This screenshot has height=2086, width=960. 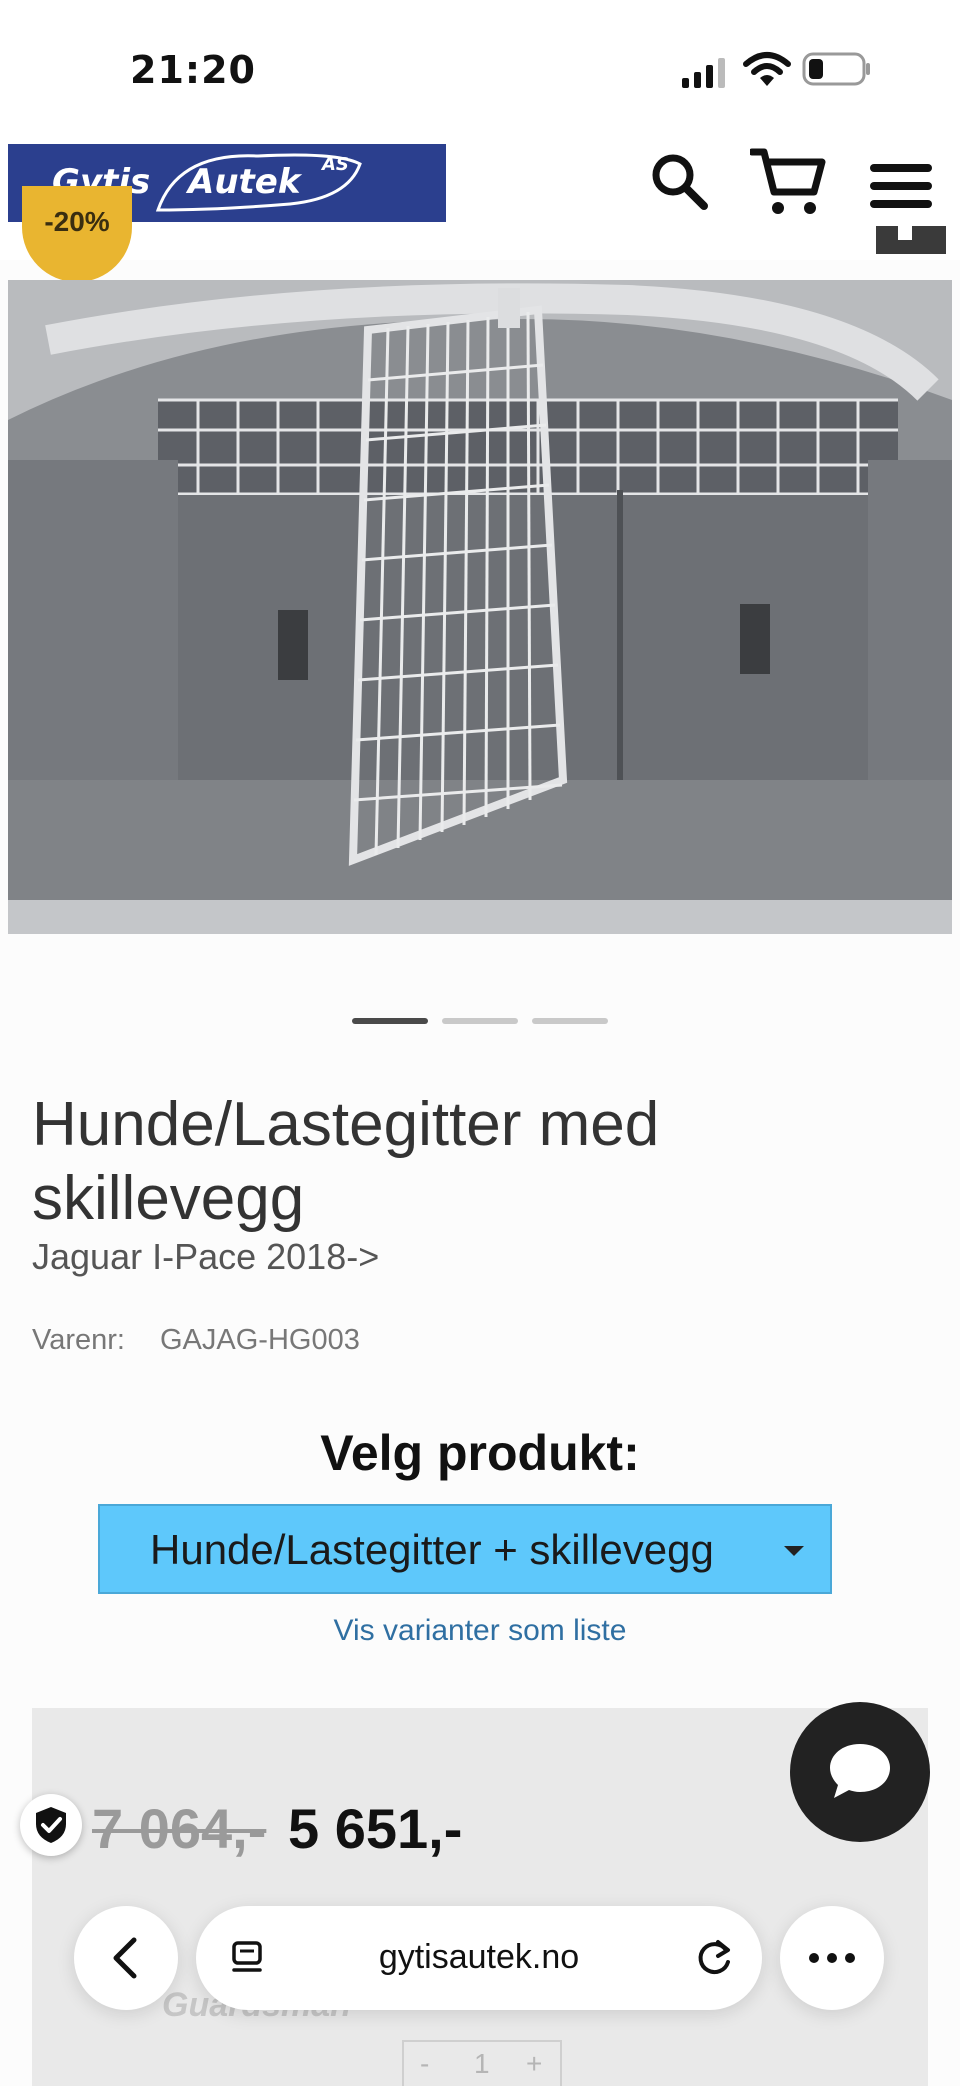 What do you see at coordinates (767, 69) in the screenshot?
I see `wifi-icon` at bounding box center [767, 69].